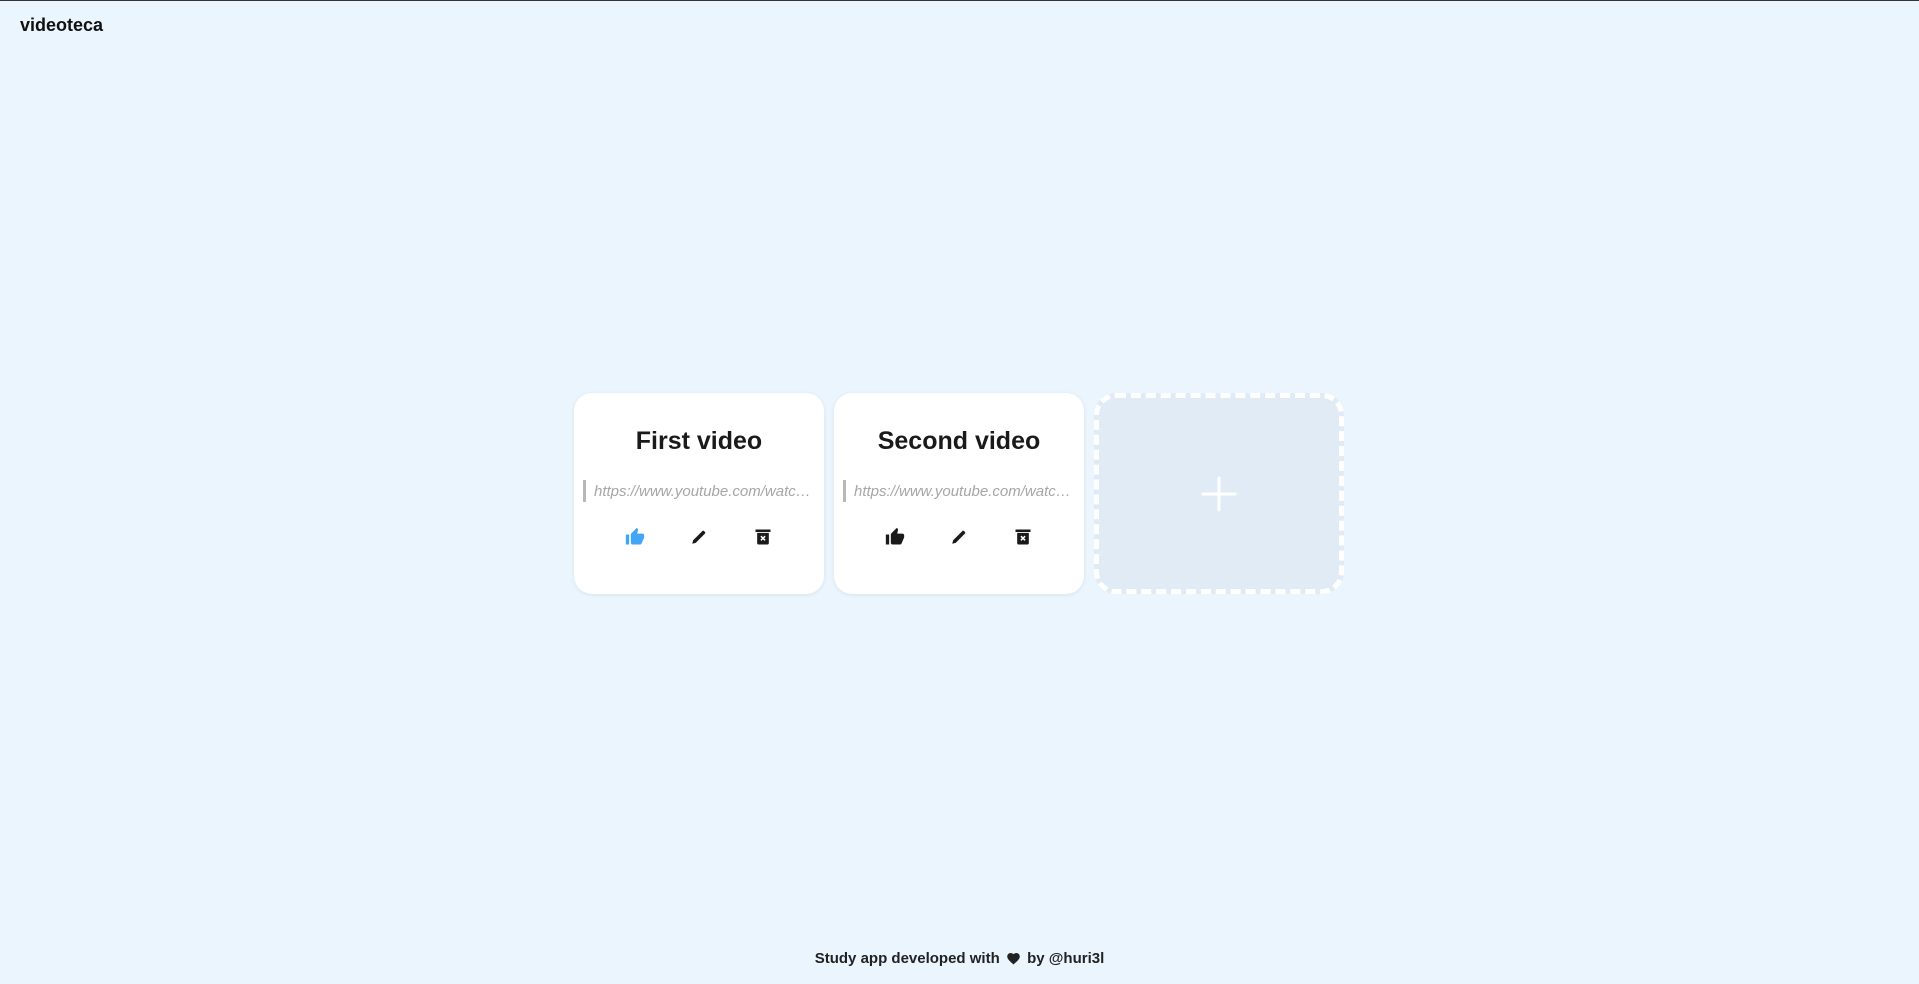  Describe the element at coordinates (699, 441) in the screenshot. I see `video-title: First video` at that location.